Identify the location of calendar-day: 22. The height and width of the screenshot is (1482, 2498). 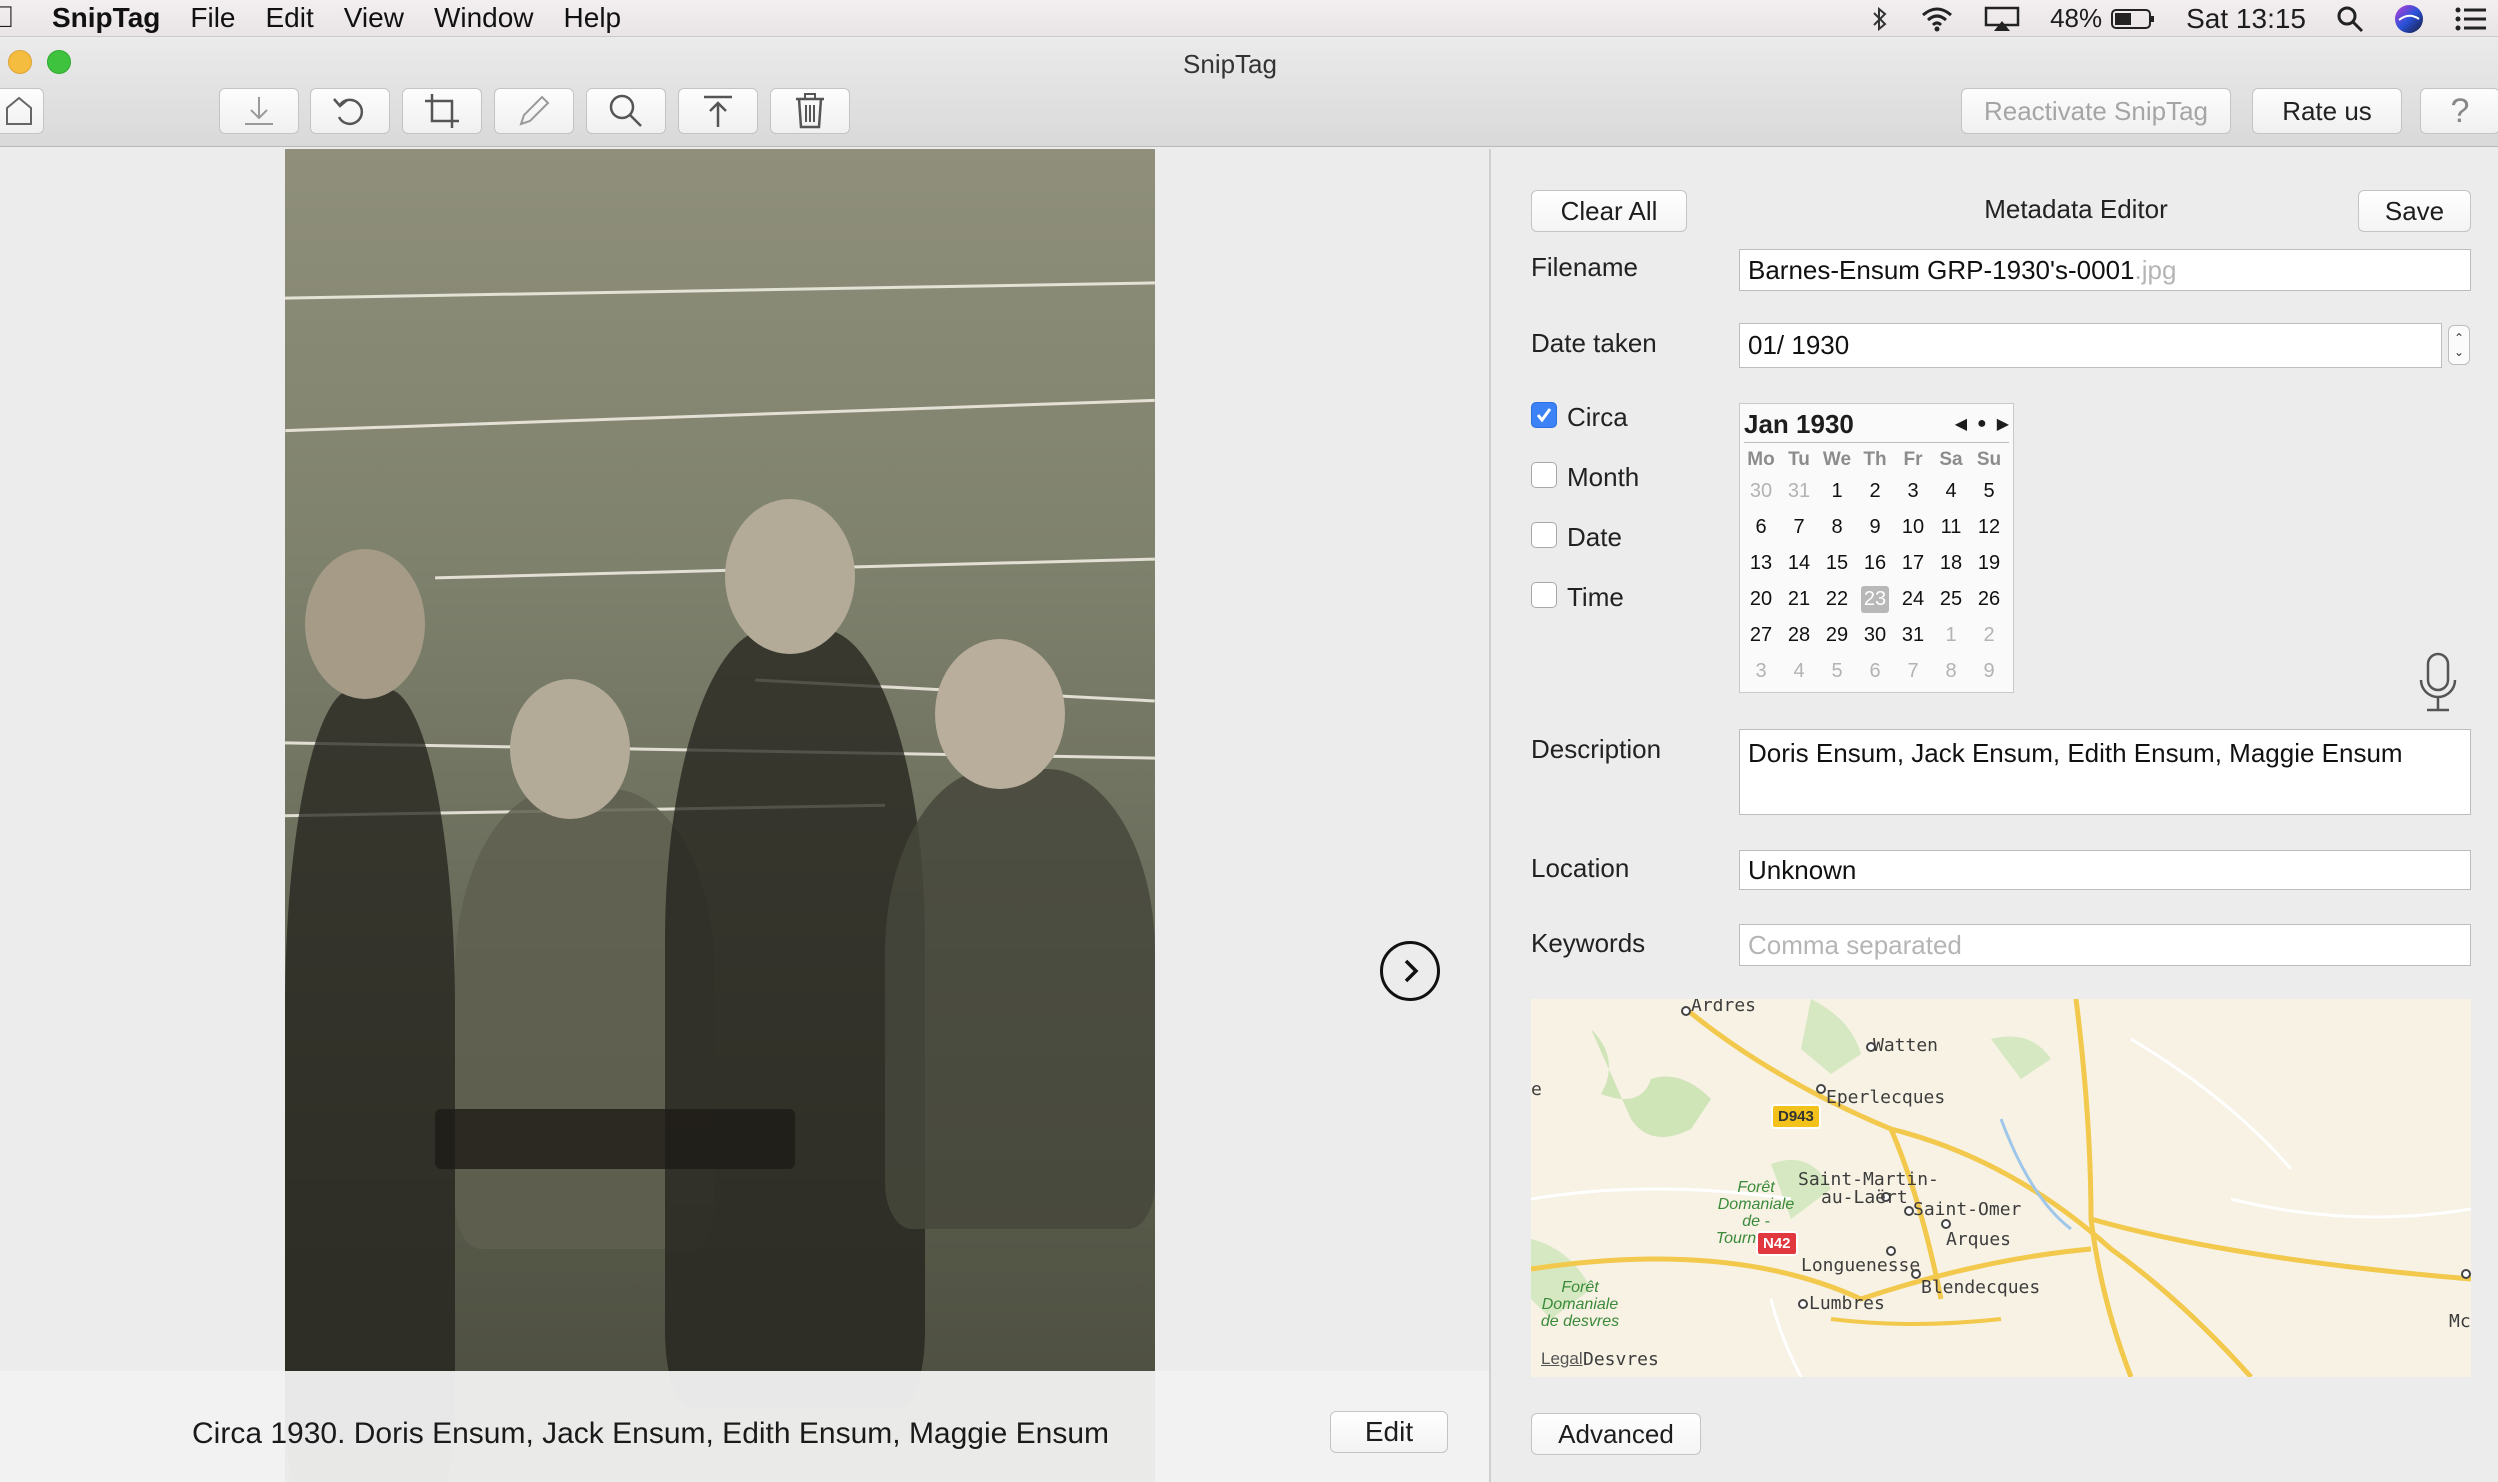
(1837, 599).